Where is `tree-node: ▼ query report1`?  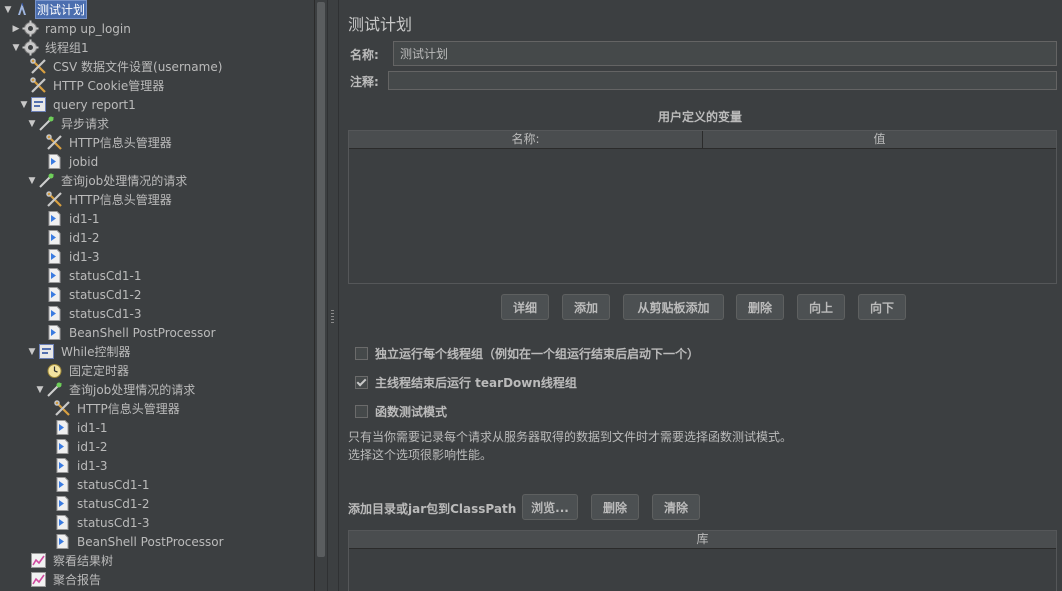
tree-node: ▼ query report1 is located at coordinates (78, 104).